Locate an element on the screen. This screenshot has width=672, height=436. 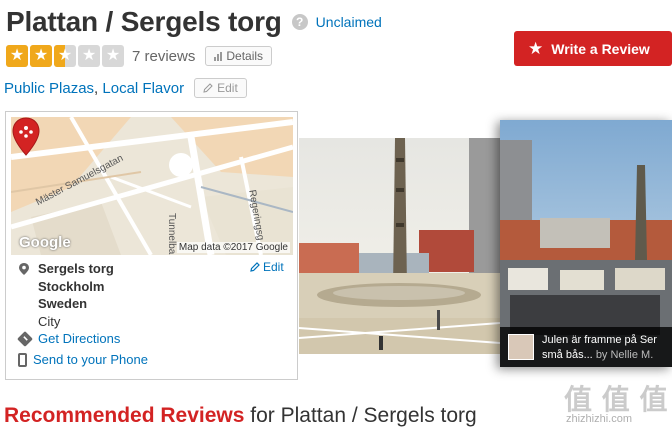
write-review-label: Write a Review is located at coordinates (600, 48).